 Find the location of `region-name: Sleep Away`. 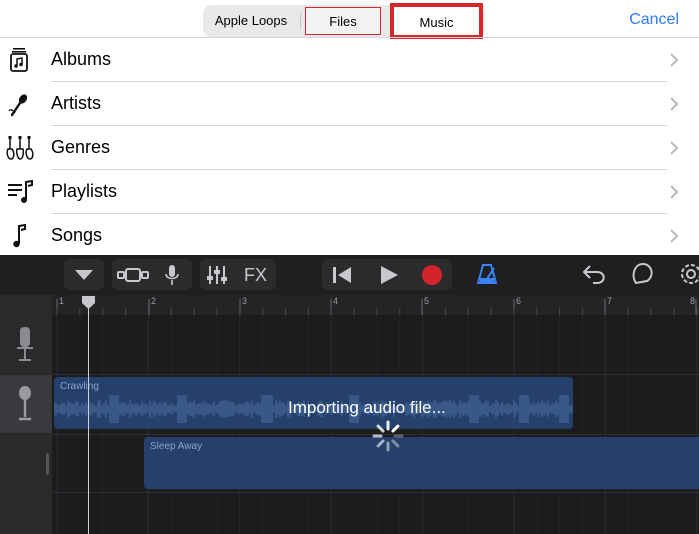

region-name: Sleep Away is located at coordinates (176, 446).